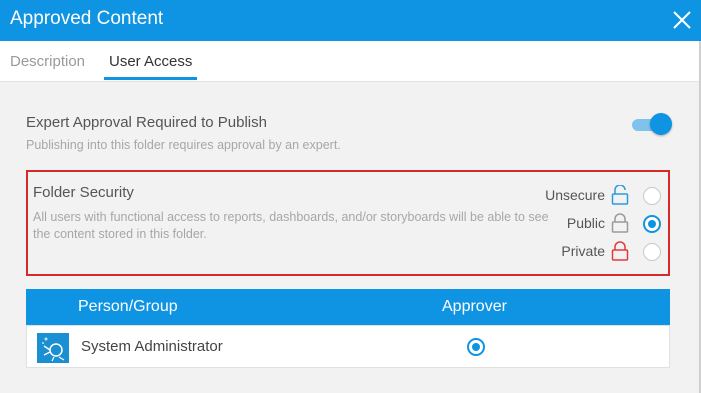  I want to click on approver-radio, so click(476, 347).